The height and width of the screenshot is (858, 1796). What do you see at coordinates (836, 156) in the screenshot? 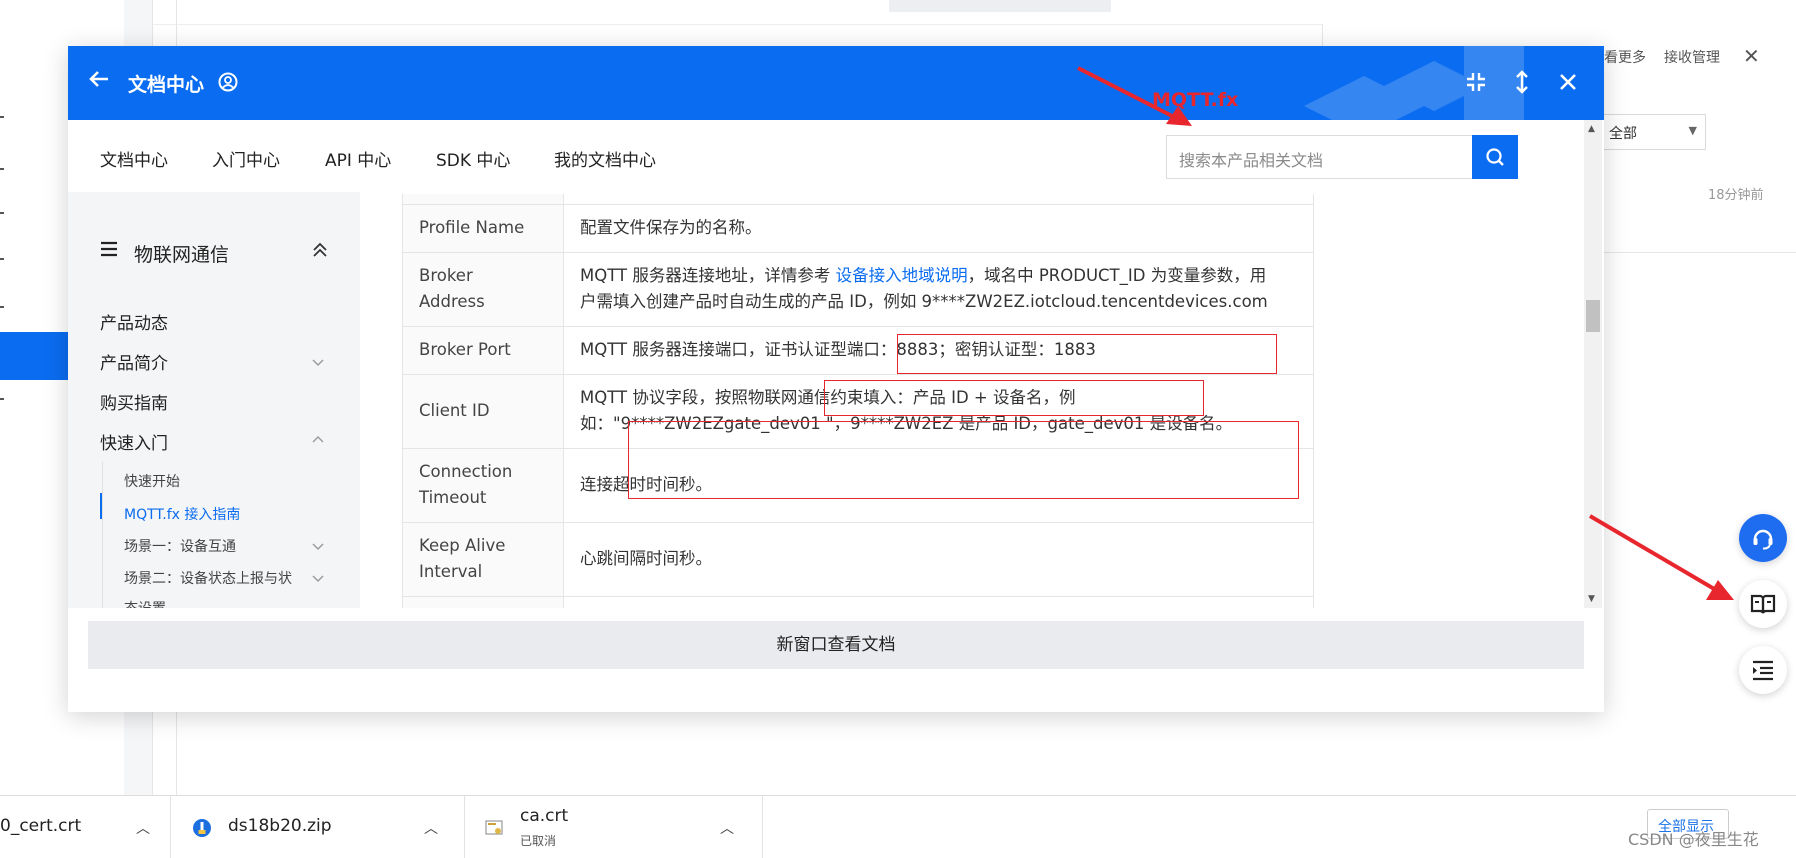
I see `doc-nav-bar: 文档中心 入门中心 API 中心 SDK 中心 我的文档中心 搜索本产品相关文档` at bounding box center [836, 156].